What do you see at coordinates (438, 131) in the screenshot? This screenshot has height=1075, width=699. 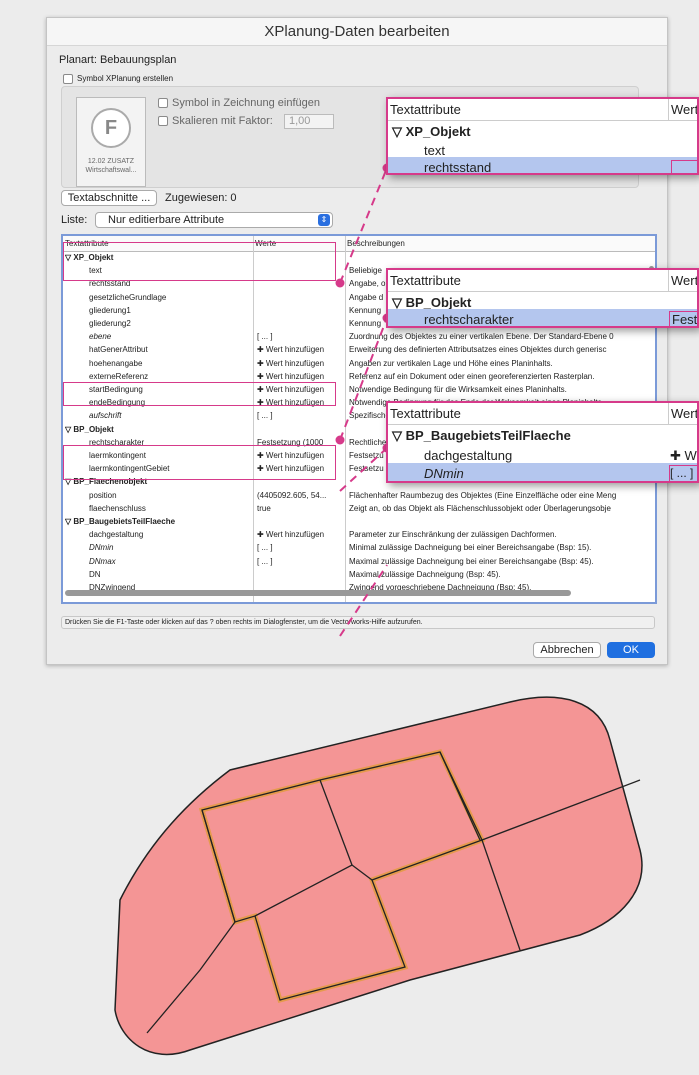 I see `callout-group-label: XP_Objekt` at bounding box center [438, 131].